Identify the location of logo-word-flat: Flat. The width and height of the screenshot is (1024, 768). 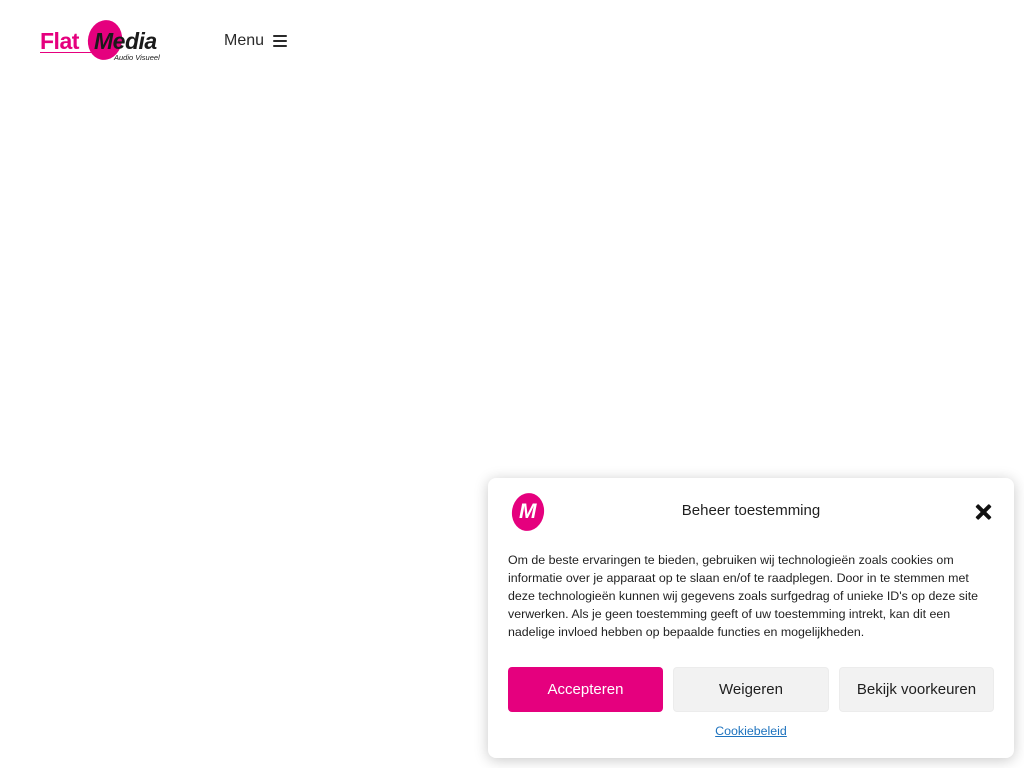
(59, 41).